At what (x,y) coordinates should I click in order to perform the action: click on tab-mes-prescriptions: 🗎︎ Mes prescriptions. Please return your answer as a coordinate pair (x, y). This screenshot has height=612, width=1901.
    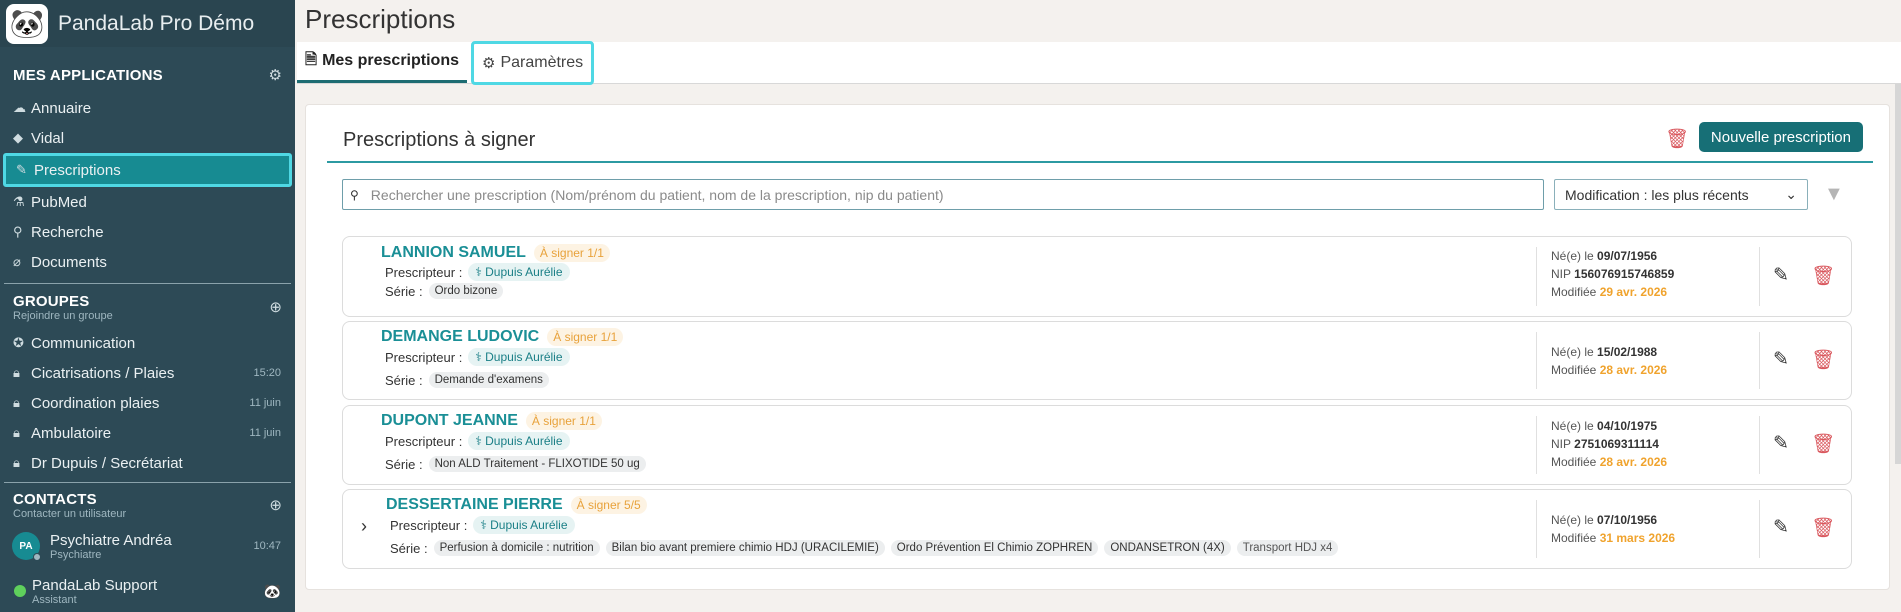
    Looking at the image, I should click on (382, 63).